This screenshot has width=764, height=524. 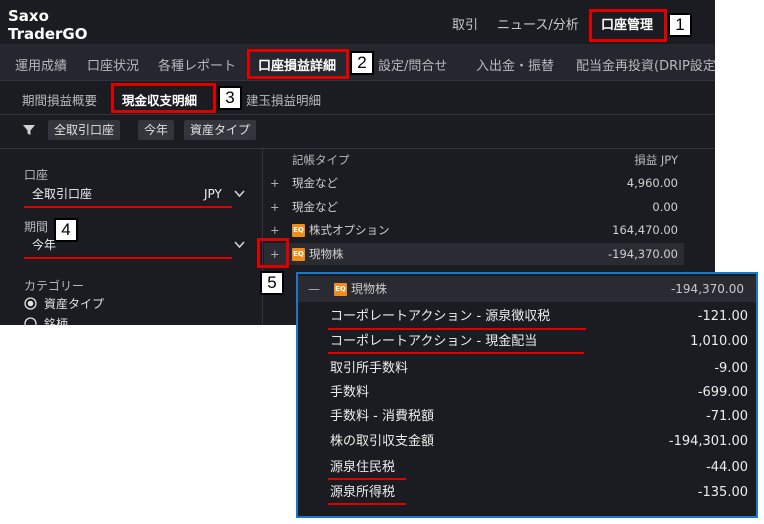 I want to click on highlight-box-account-mgmt, so click(x=628, y=25).